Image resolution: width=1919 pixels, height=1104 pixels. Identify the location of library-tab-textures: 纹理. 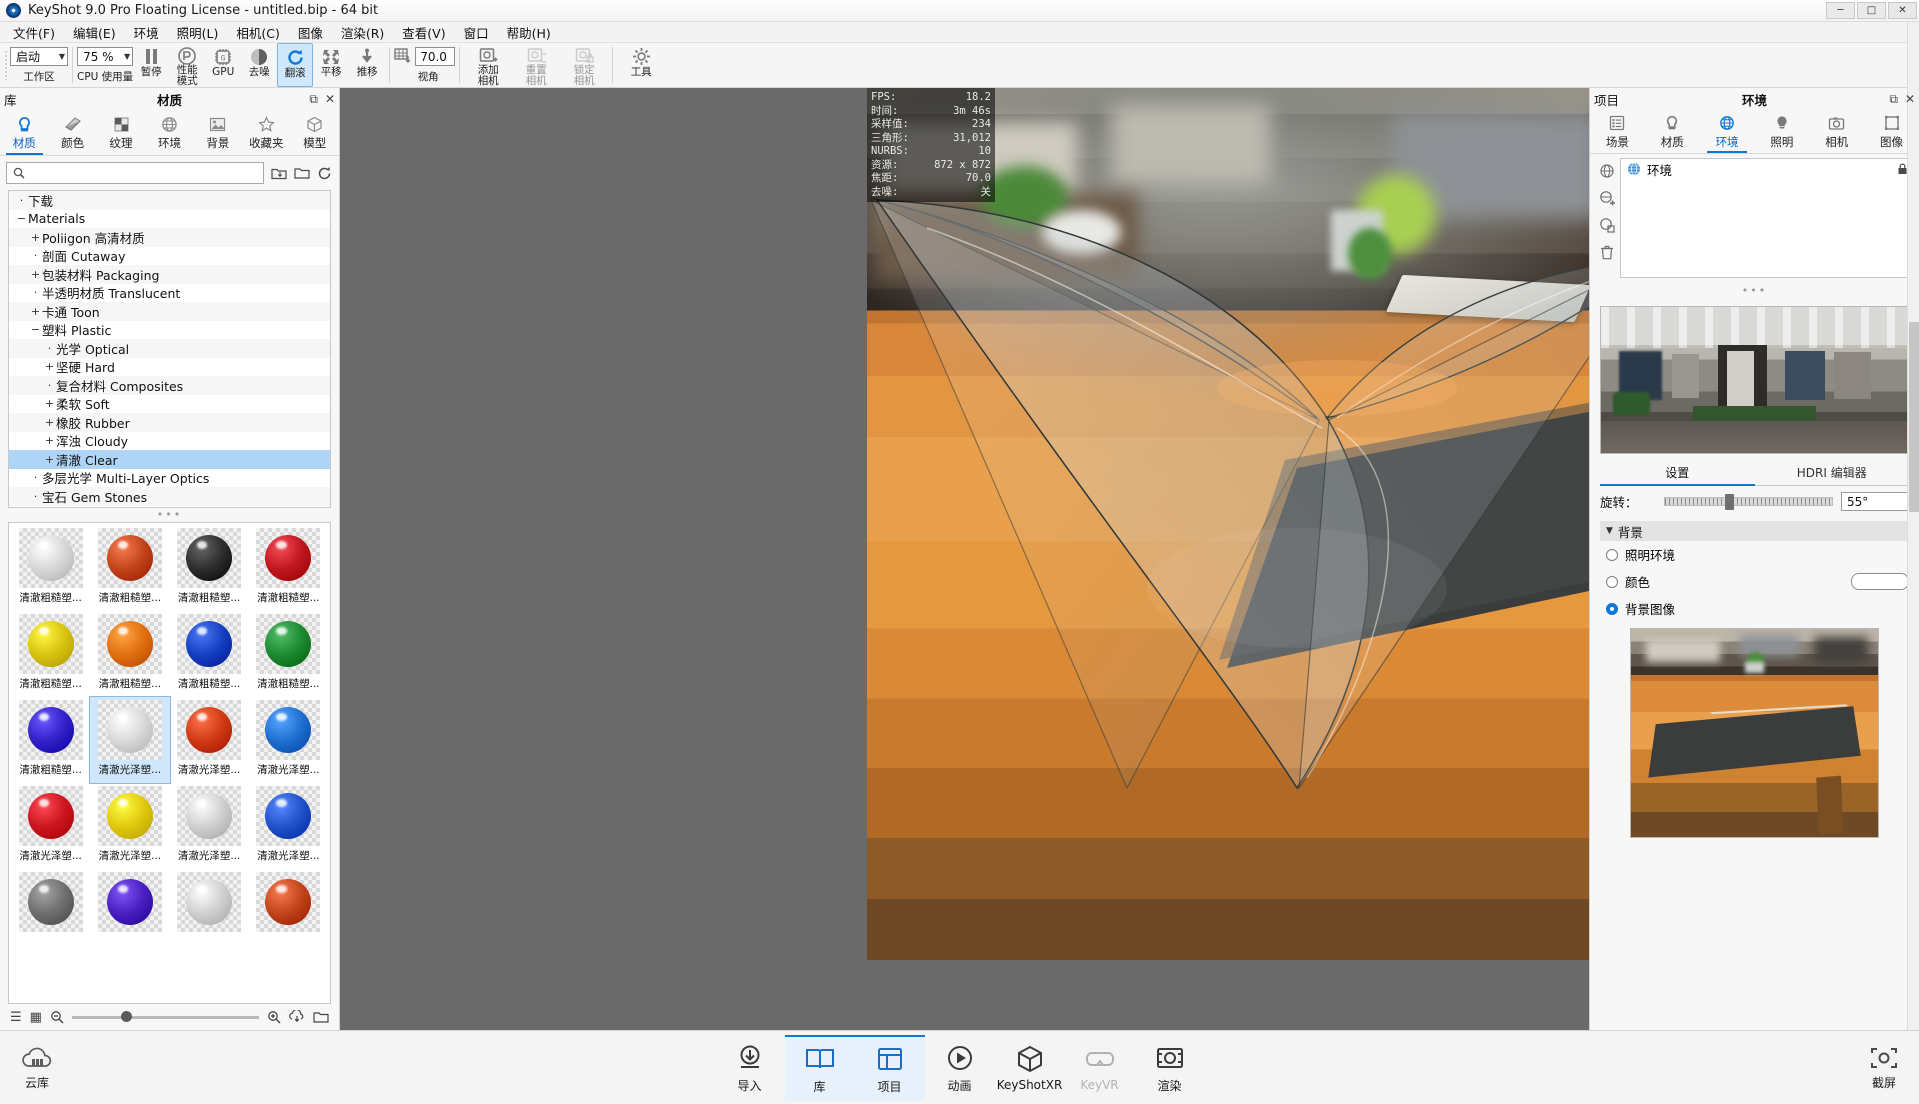
(121, 132).